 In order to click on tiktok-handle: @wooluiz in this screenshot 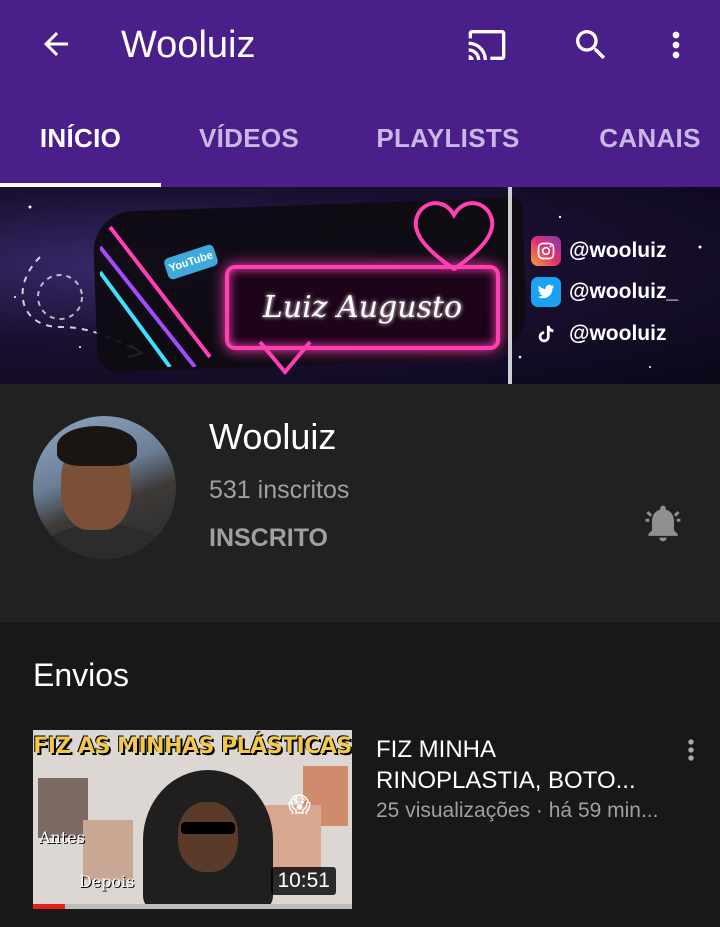, I will do `click(618, 333)`.